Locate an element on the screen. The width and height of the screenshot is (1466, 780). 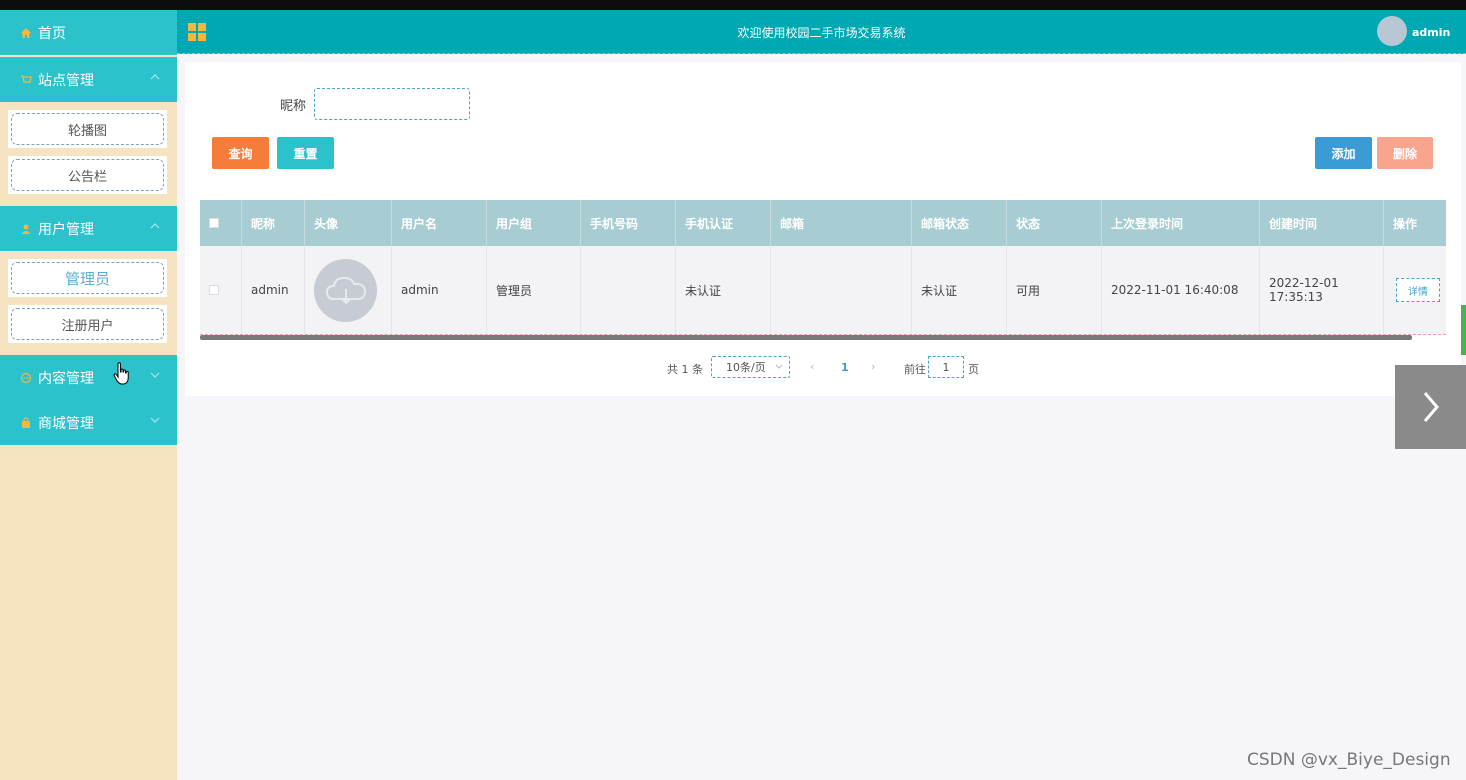
column-header: 手机号码 is located at coordinates (628, 223).